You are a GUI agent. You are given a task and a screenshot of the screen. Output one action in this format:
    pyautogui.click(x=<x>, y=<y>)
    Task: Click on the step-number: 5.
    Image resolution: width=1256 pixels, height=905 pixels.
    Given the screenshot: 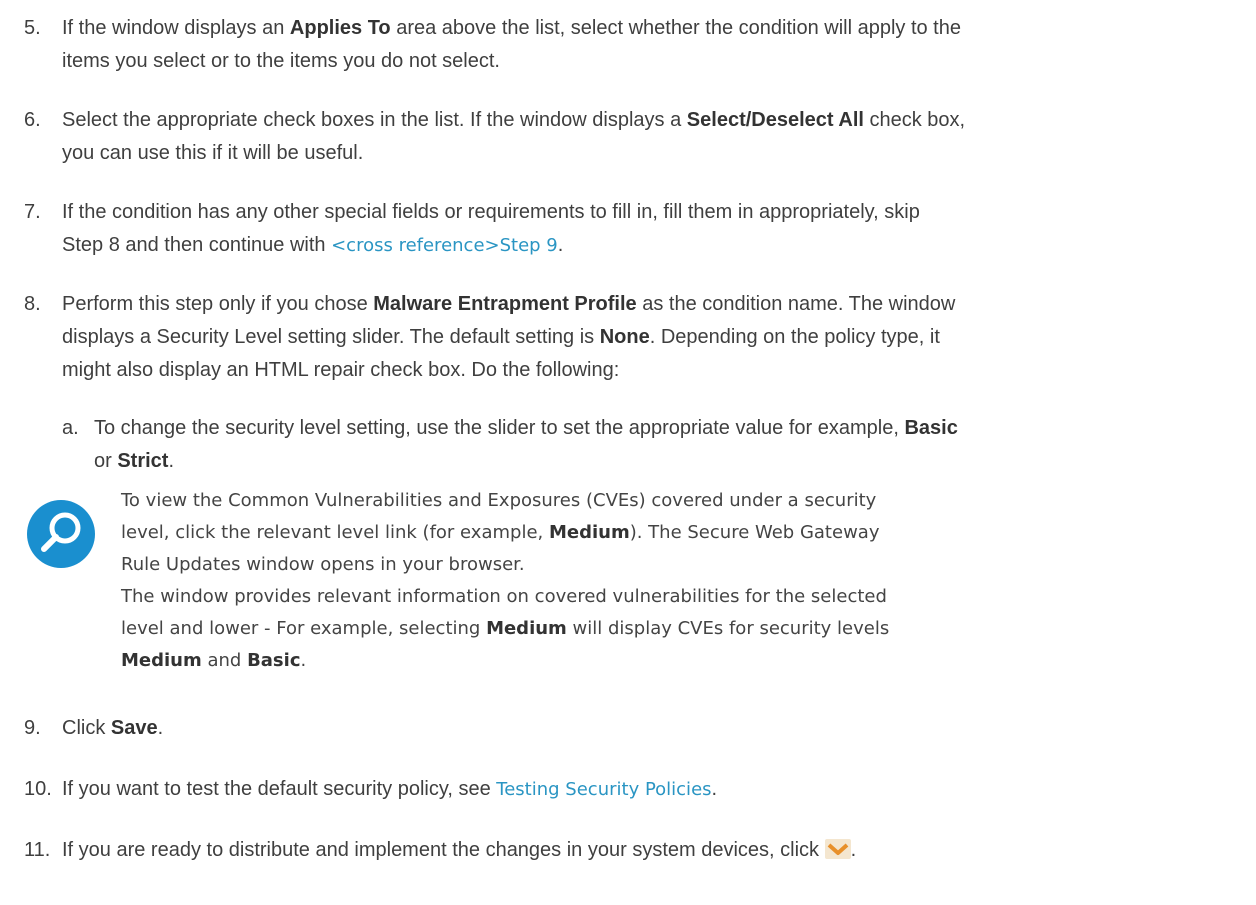 What is the action you would take?
    pyautogui.click(x=32, y=28)
    